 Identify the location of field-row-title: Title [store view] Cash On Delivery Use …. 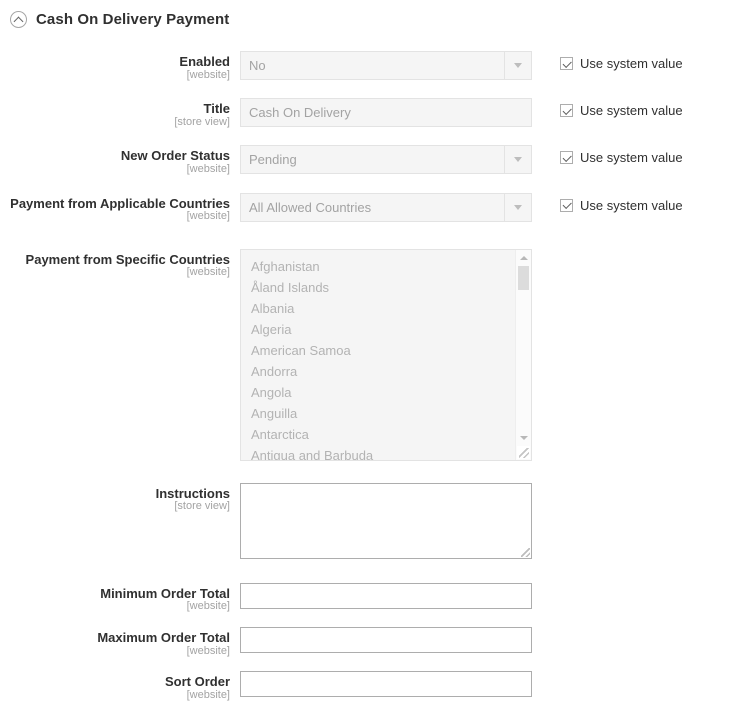
(375, 113).